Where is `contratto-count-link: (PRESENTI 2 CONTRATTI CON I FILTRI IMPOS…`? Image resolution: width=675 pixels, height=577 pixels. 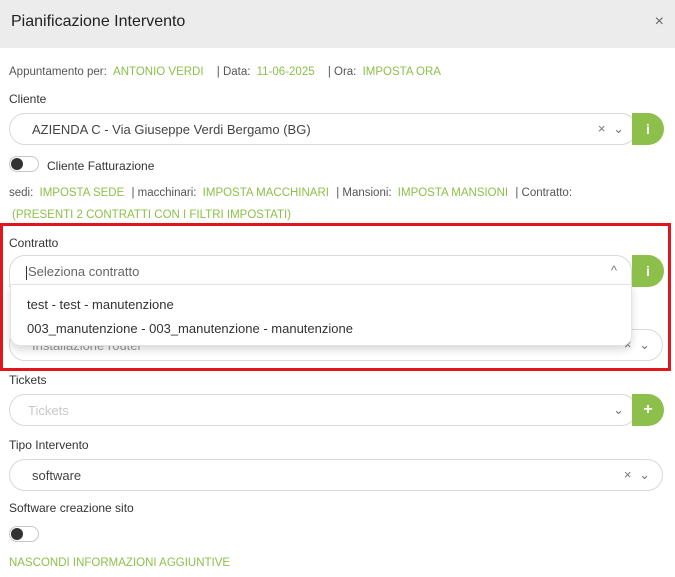
contratto-count-link: (PRESENTI 2 CONTRATTI CON I FILTRI IMPOS… is located at coordinates (151, 215).